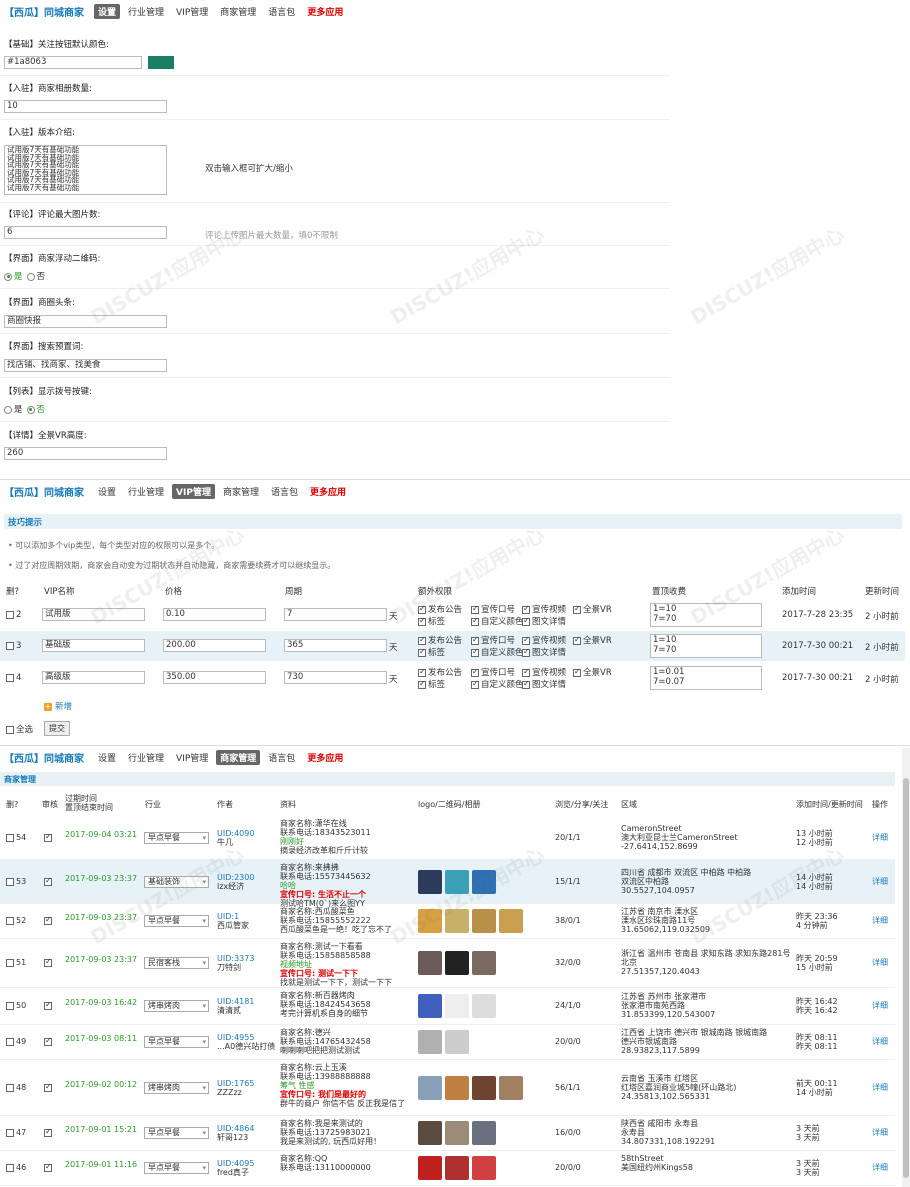 Image resolution: width=910 pixels, height=1187 pixels. What do you see at coordinates (706, 615) in the screenshot?
I see `top-fee-textarea: 1=10 7=70` at bounding box center [706, 615].